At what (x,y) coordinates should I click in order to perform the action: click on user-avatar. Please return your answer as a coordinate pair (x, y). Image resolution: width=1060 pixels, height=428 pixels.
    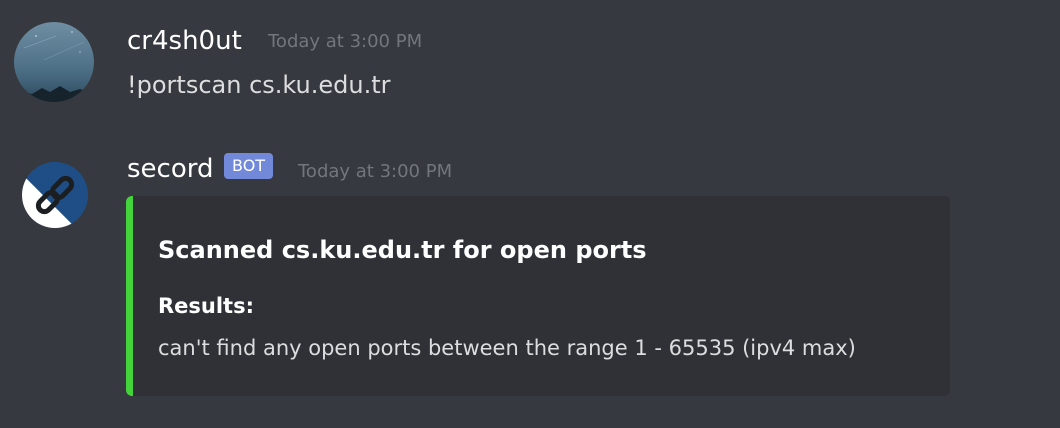
    Looking at the image, I should click on (54, 62).